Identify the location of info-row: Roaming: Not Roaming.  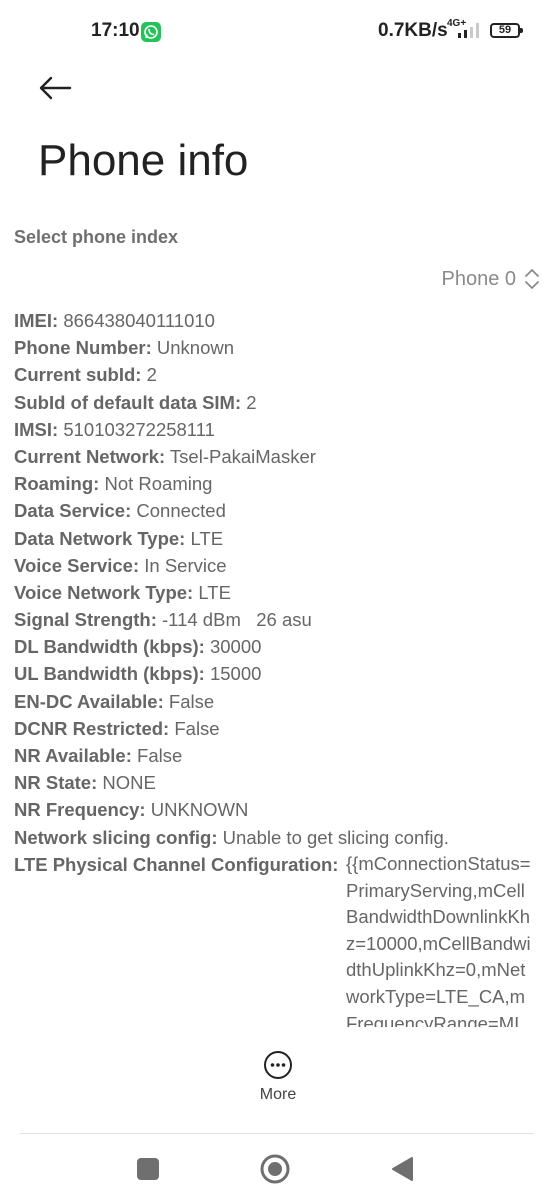
(279, 483).